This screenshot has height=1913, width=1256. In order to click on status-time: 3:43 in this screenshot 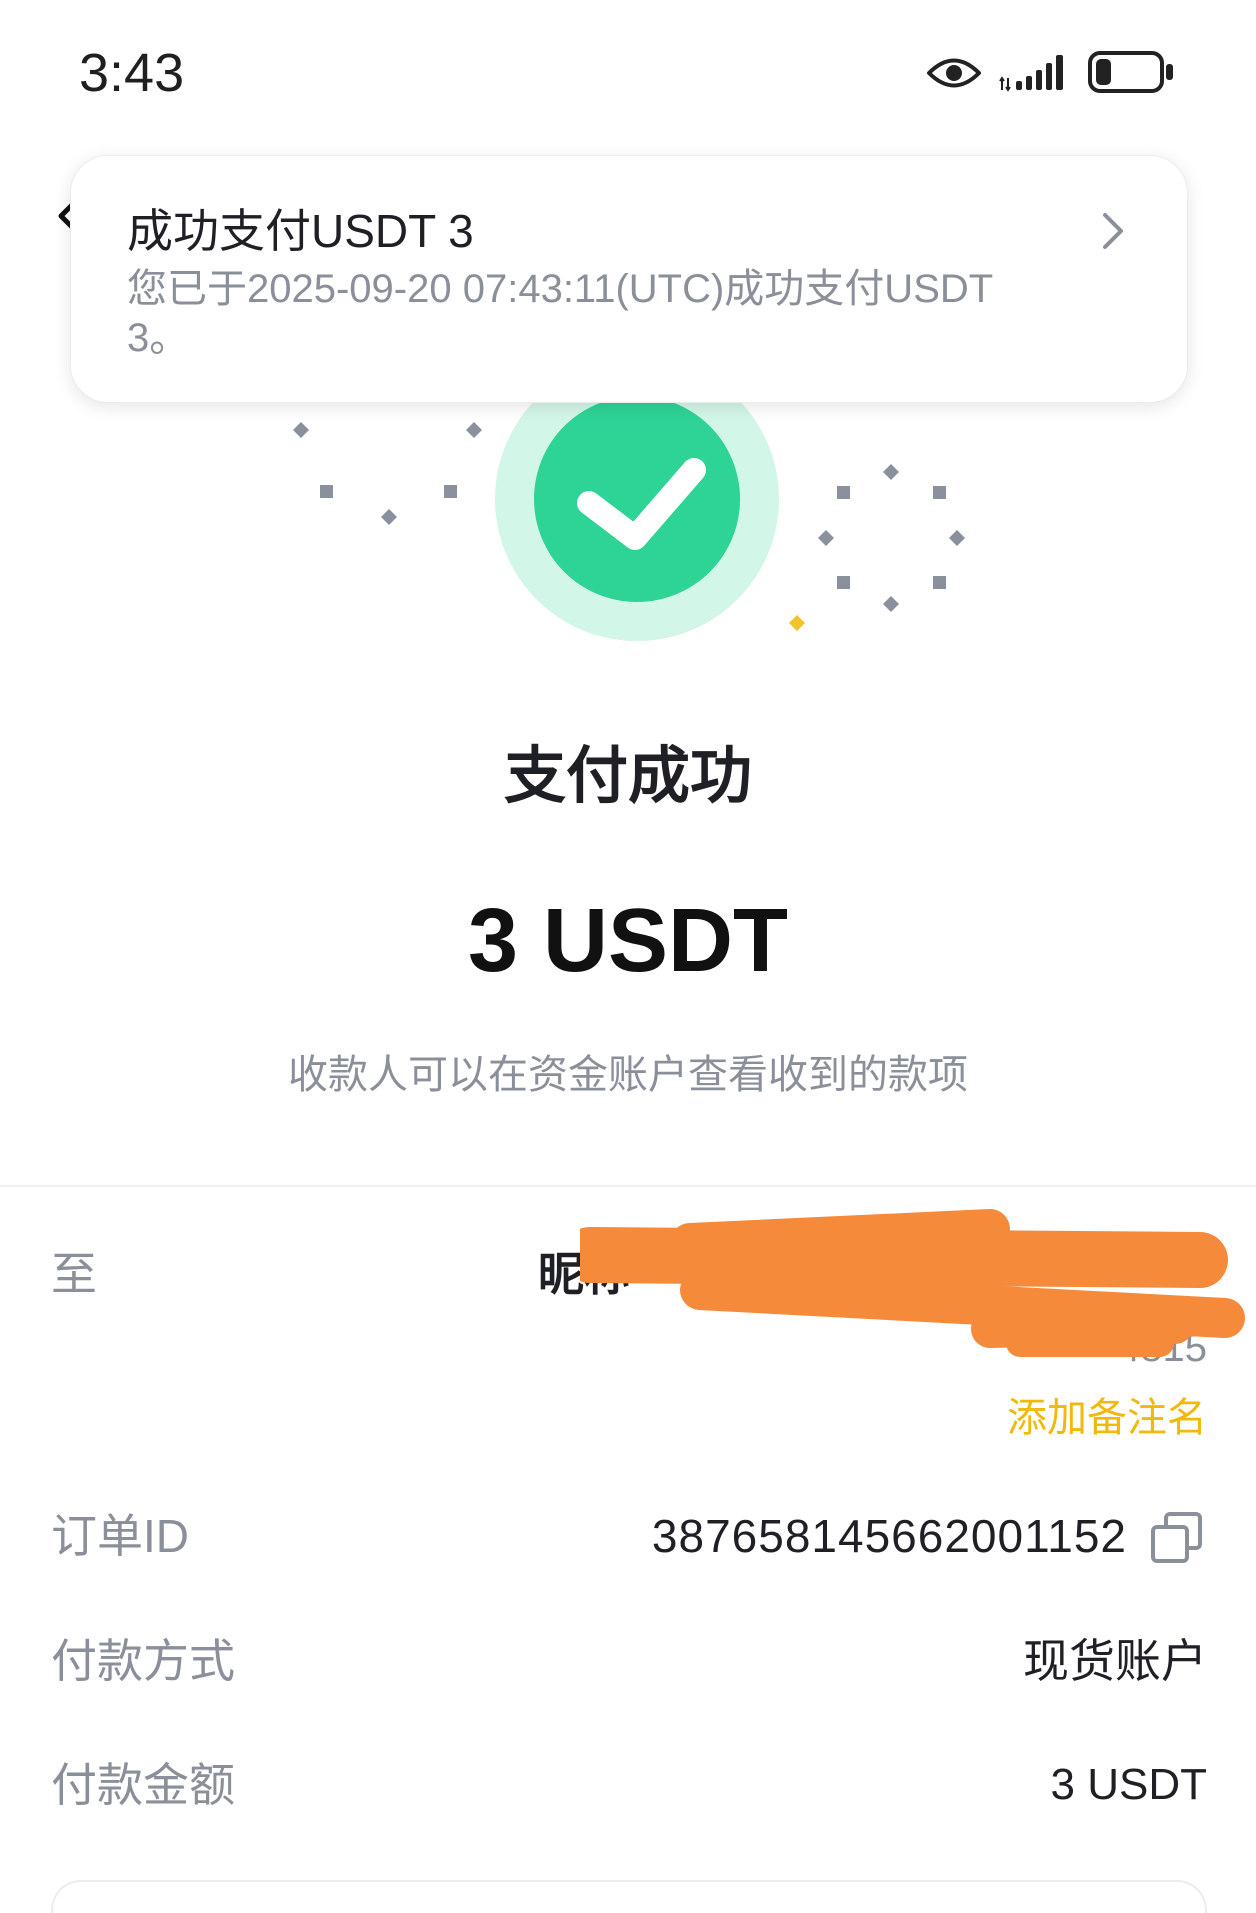, I will do `click(132, 73)`.